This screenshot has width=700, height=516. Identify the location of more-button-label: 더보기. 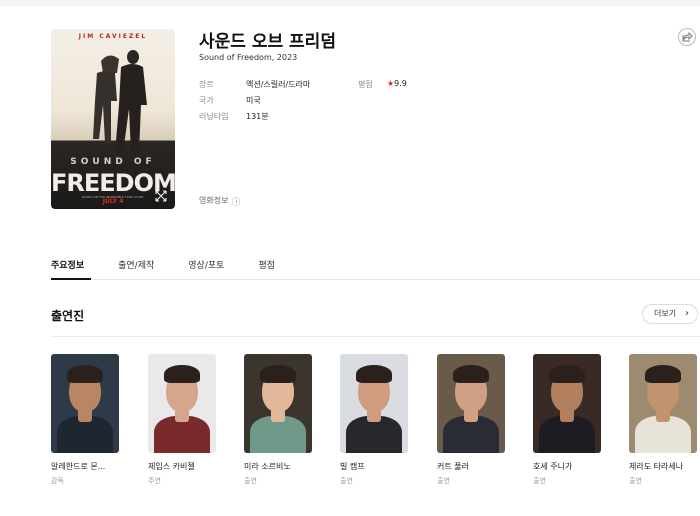
(665, 313).